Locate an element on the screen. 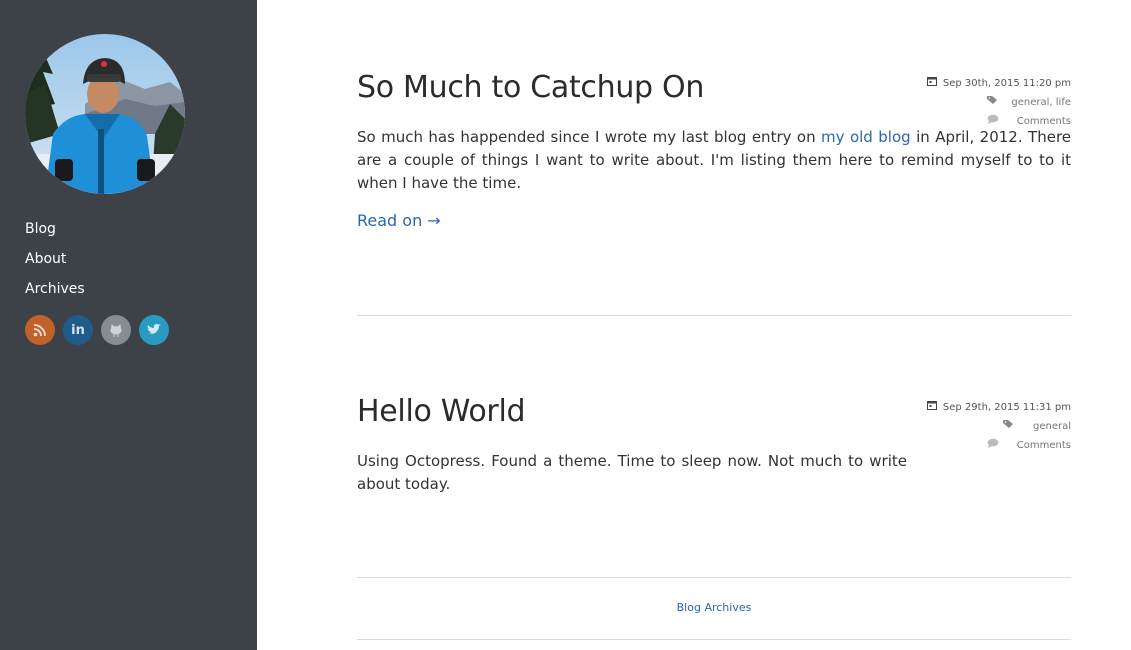  nav-archives: Archives is located at coordinates (55, 295).